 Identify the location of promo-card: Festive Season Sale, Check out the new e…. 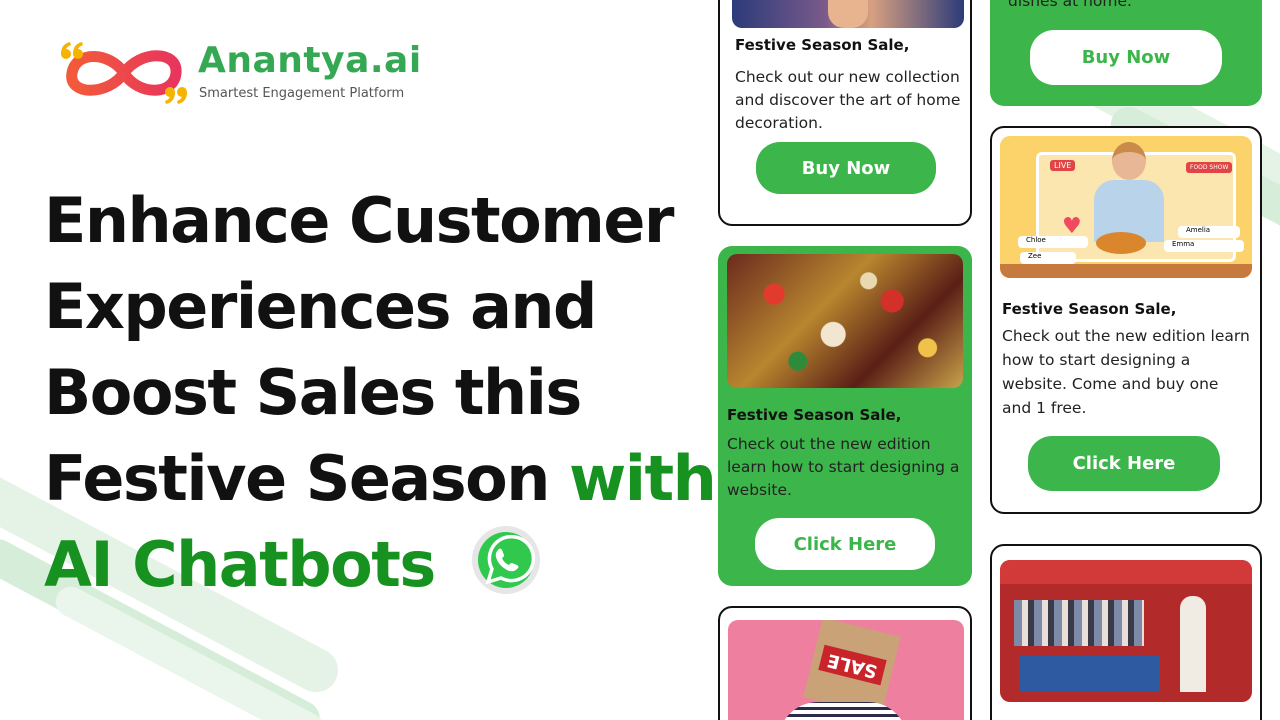
(845, 416).